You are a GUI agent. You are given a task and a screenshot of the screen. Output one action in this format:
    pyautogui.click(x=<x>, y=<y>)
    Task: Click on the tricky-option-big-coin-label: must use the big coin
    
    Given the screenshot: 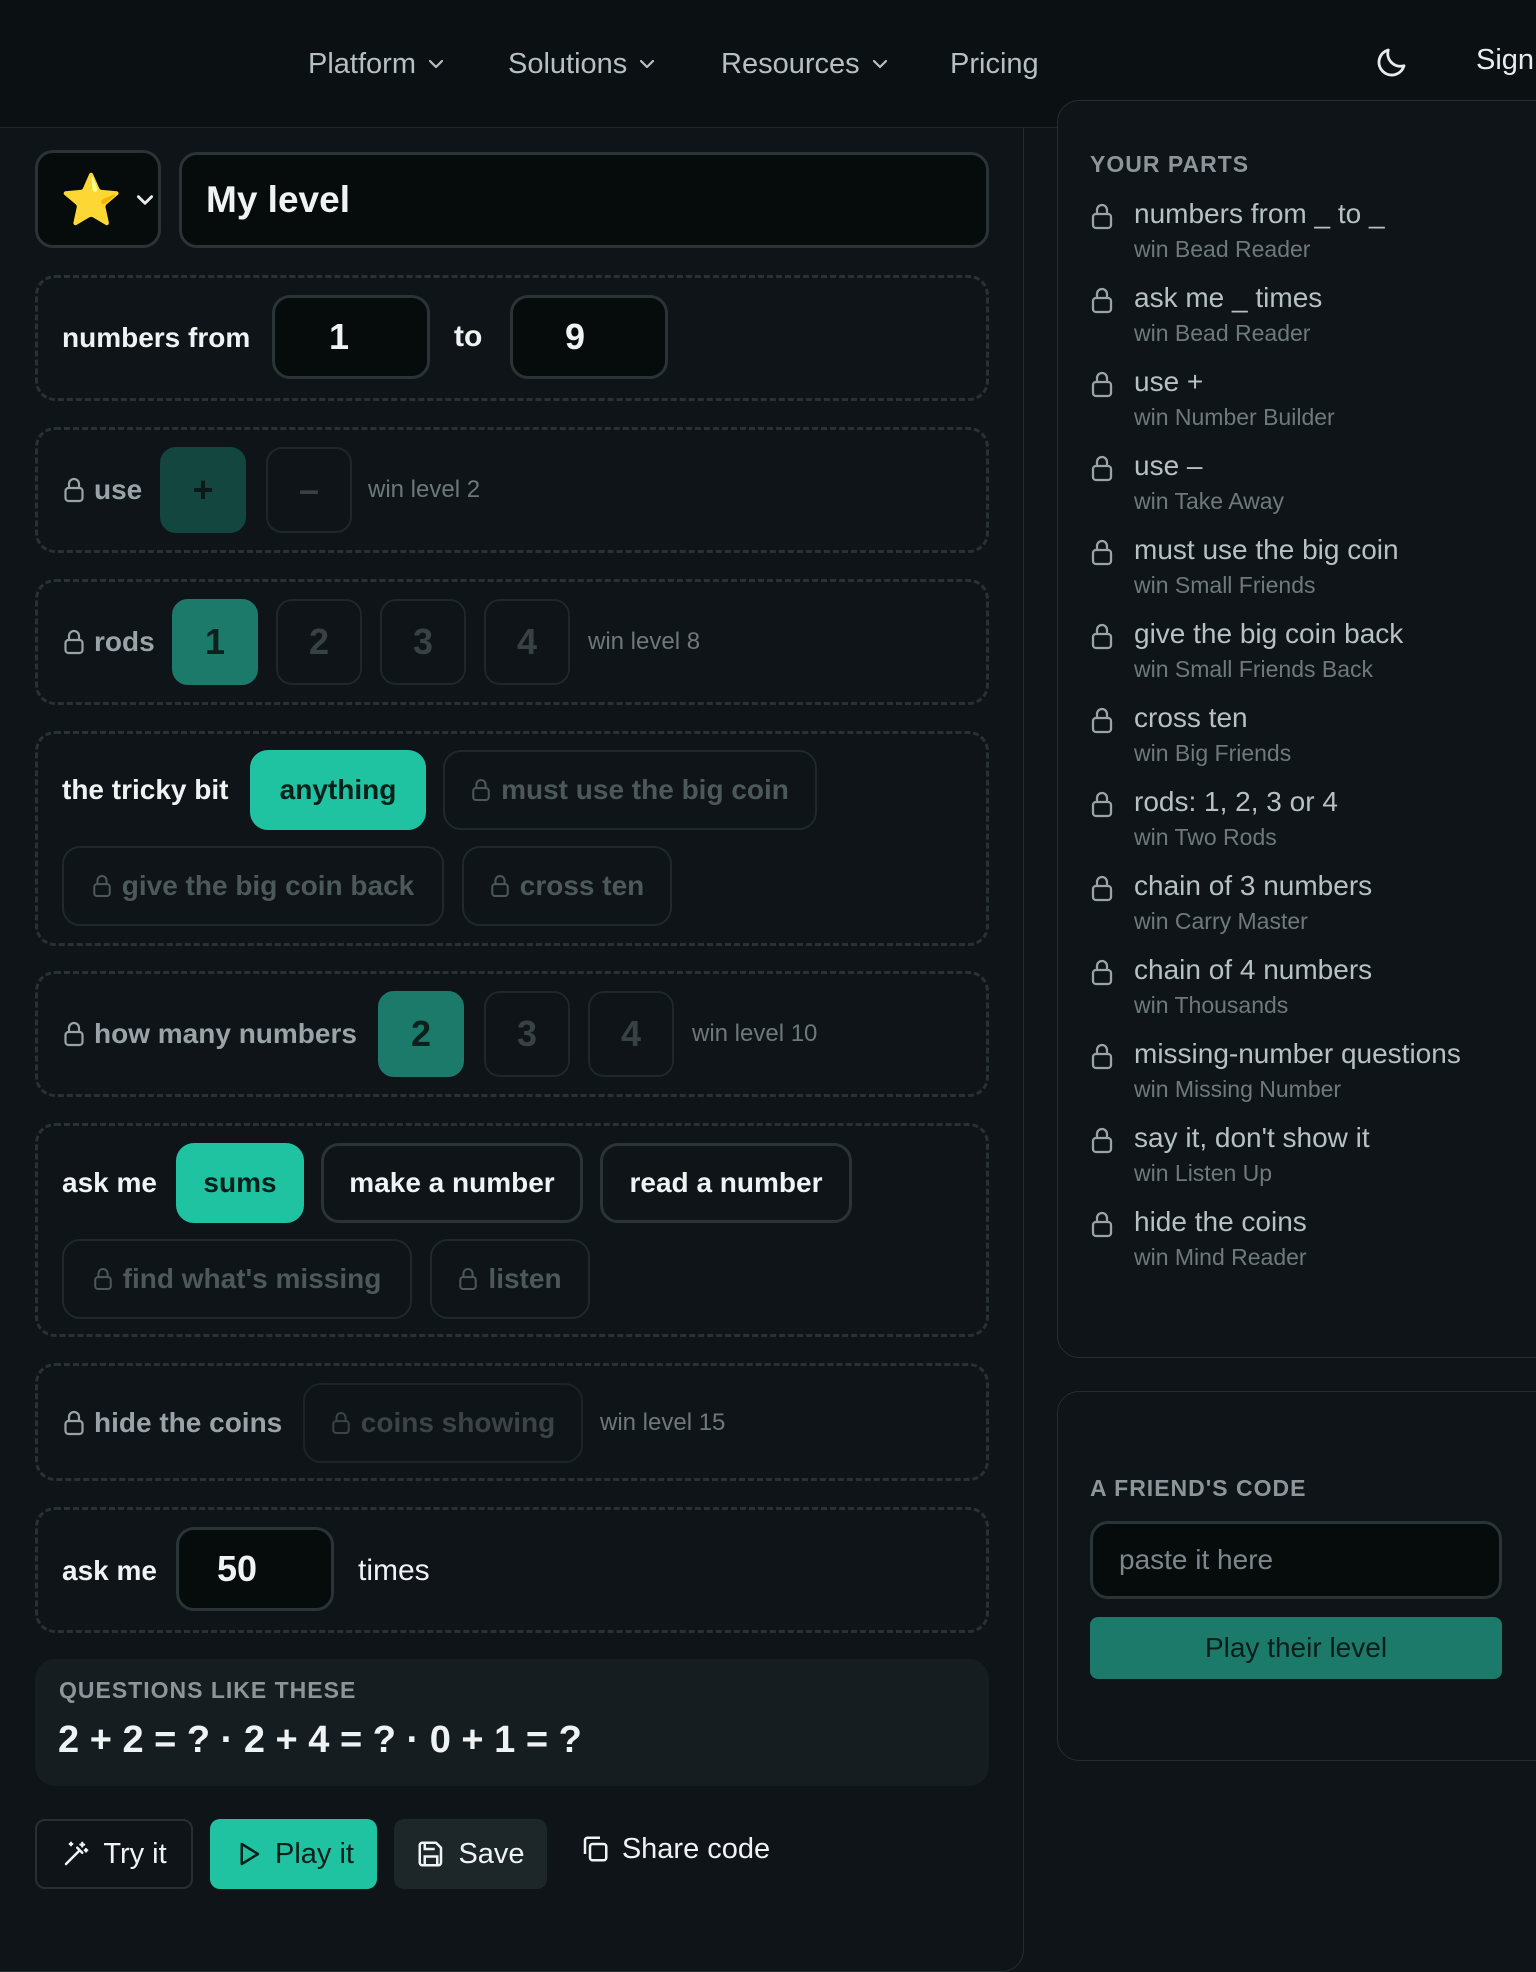 What is the action you would take?
    pyautogui.click(x=645, y=789)
    